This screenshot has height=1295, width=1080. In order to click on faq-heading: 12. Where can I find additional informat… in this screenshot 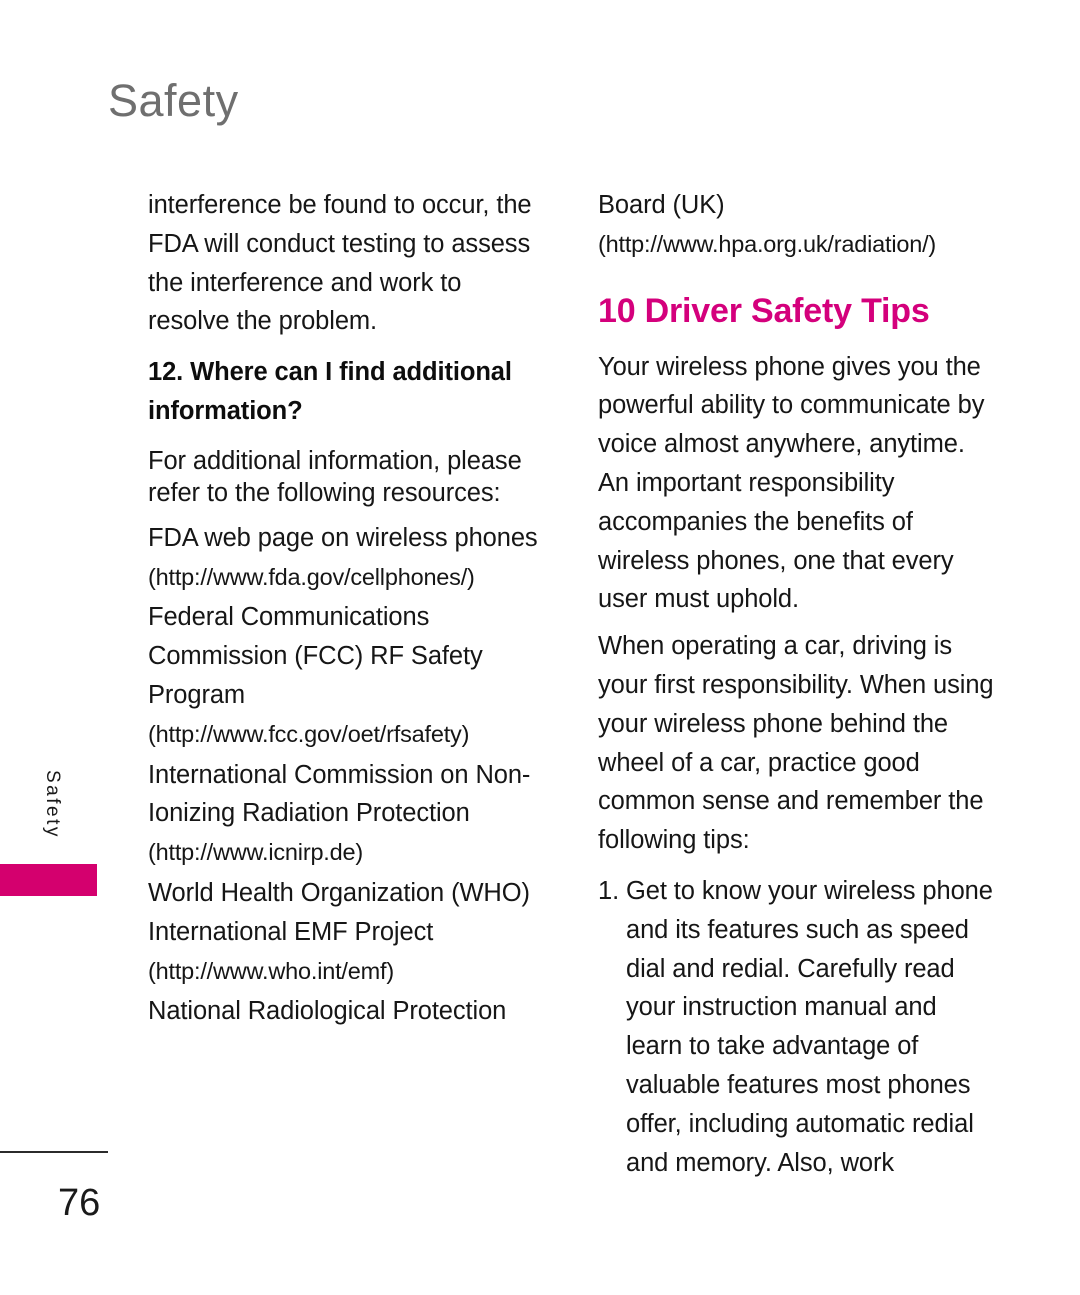, I will do `click(330, 391)`.